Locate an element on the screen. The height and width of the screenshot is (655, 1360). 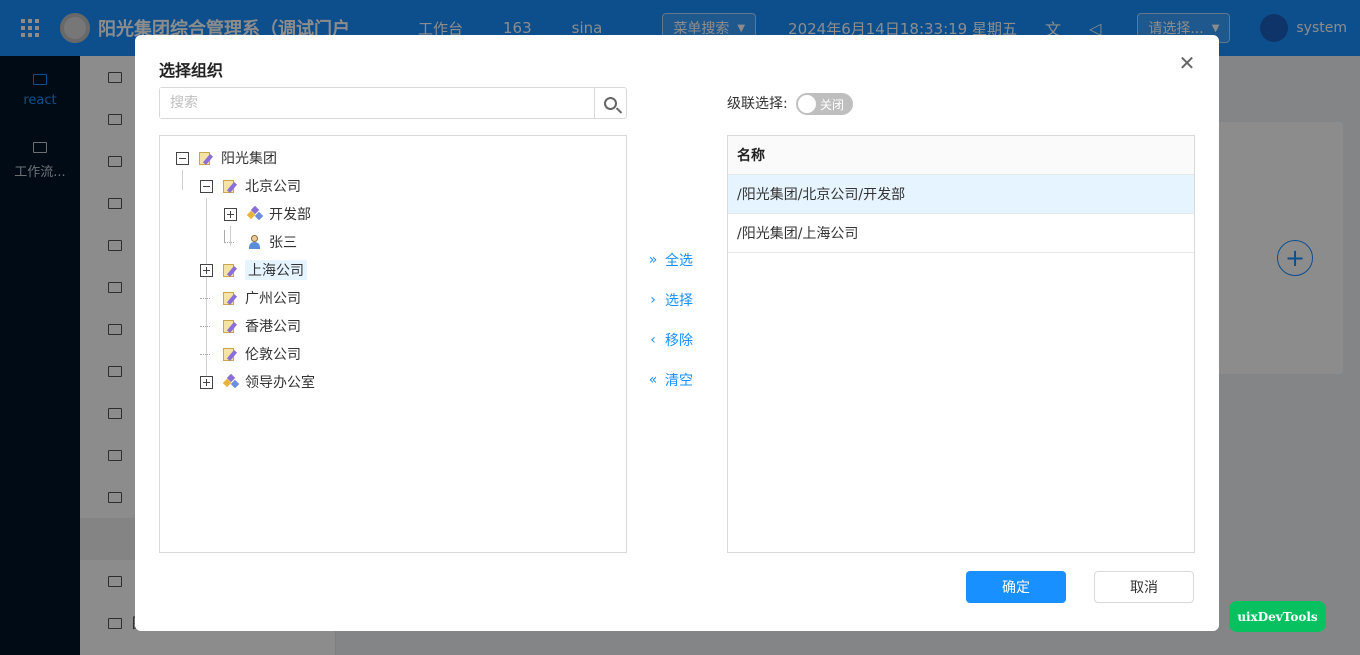
chevron-left-icon: ‹ is located at coordinates (653, 340).